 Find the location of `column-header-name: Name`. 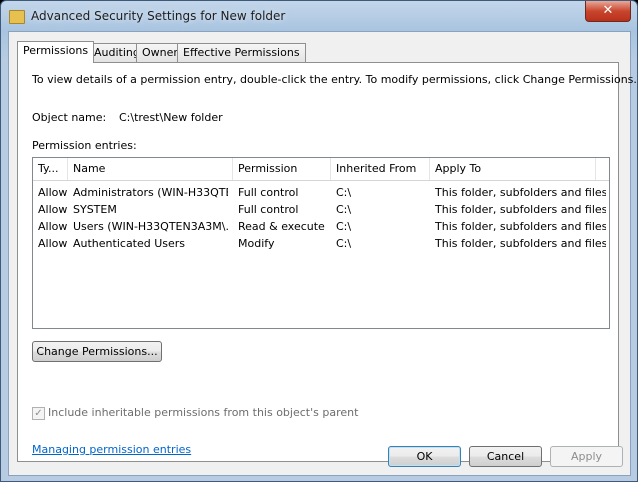

column-header-name: Name is located at coordinates (150, 169).